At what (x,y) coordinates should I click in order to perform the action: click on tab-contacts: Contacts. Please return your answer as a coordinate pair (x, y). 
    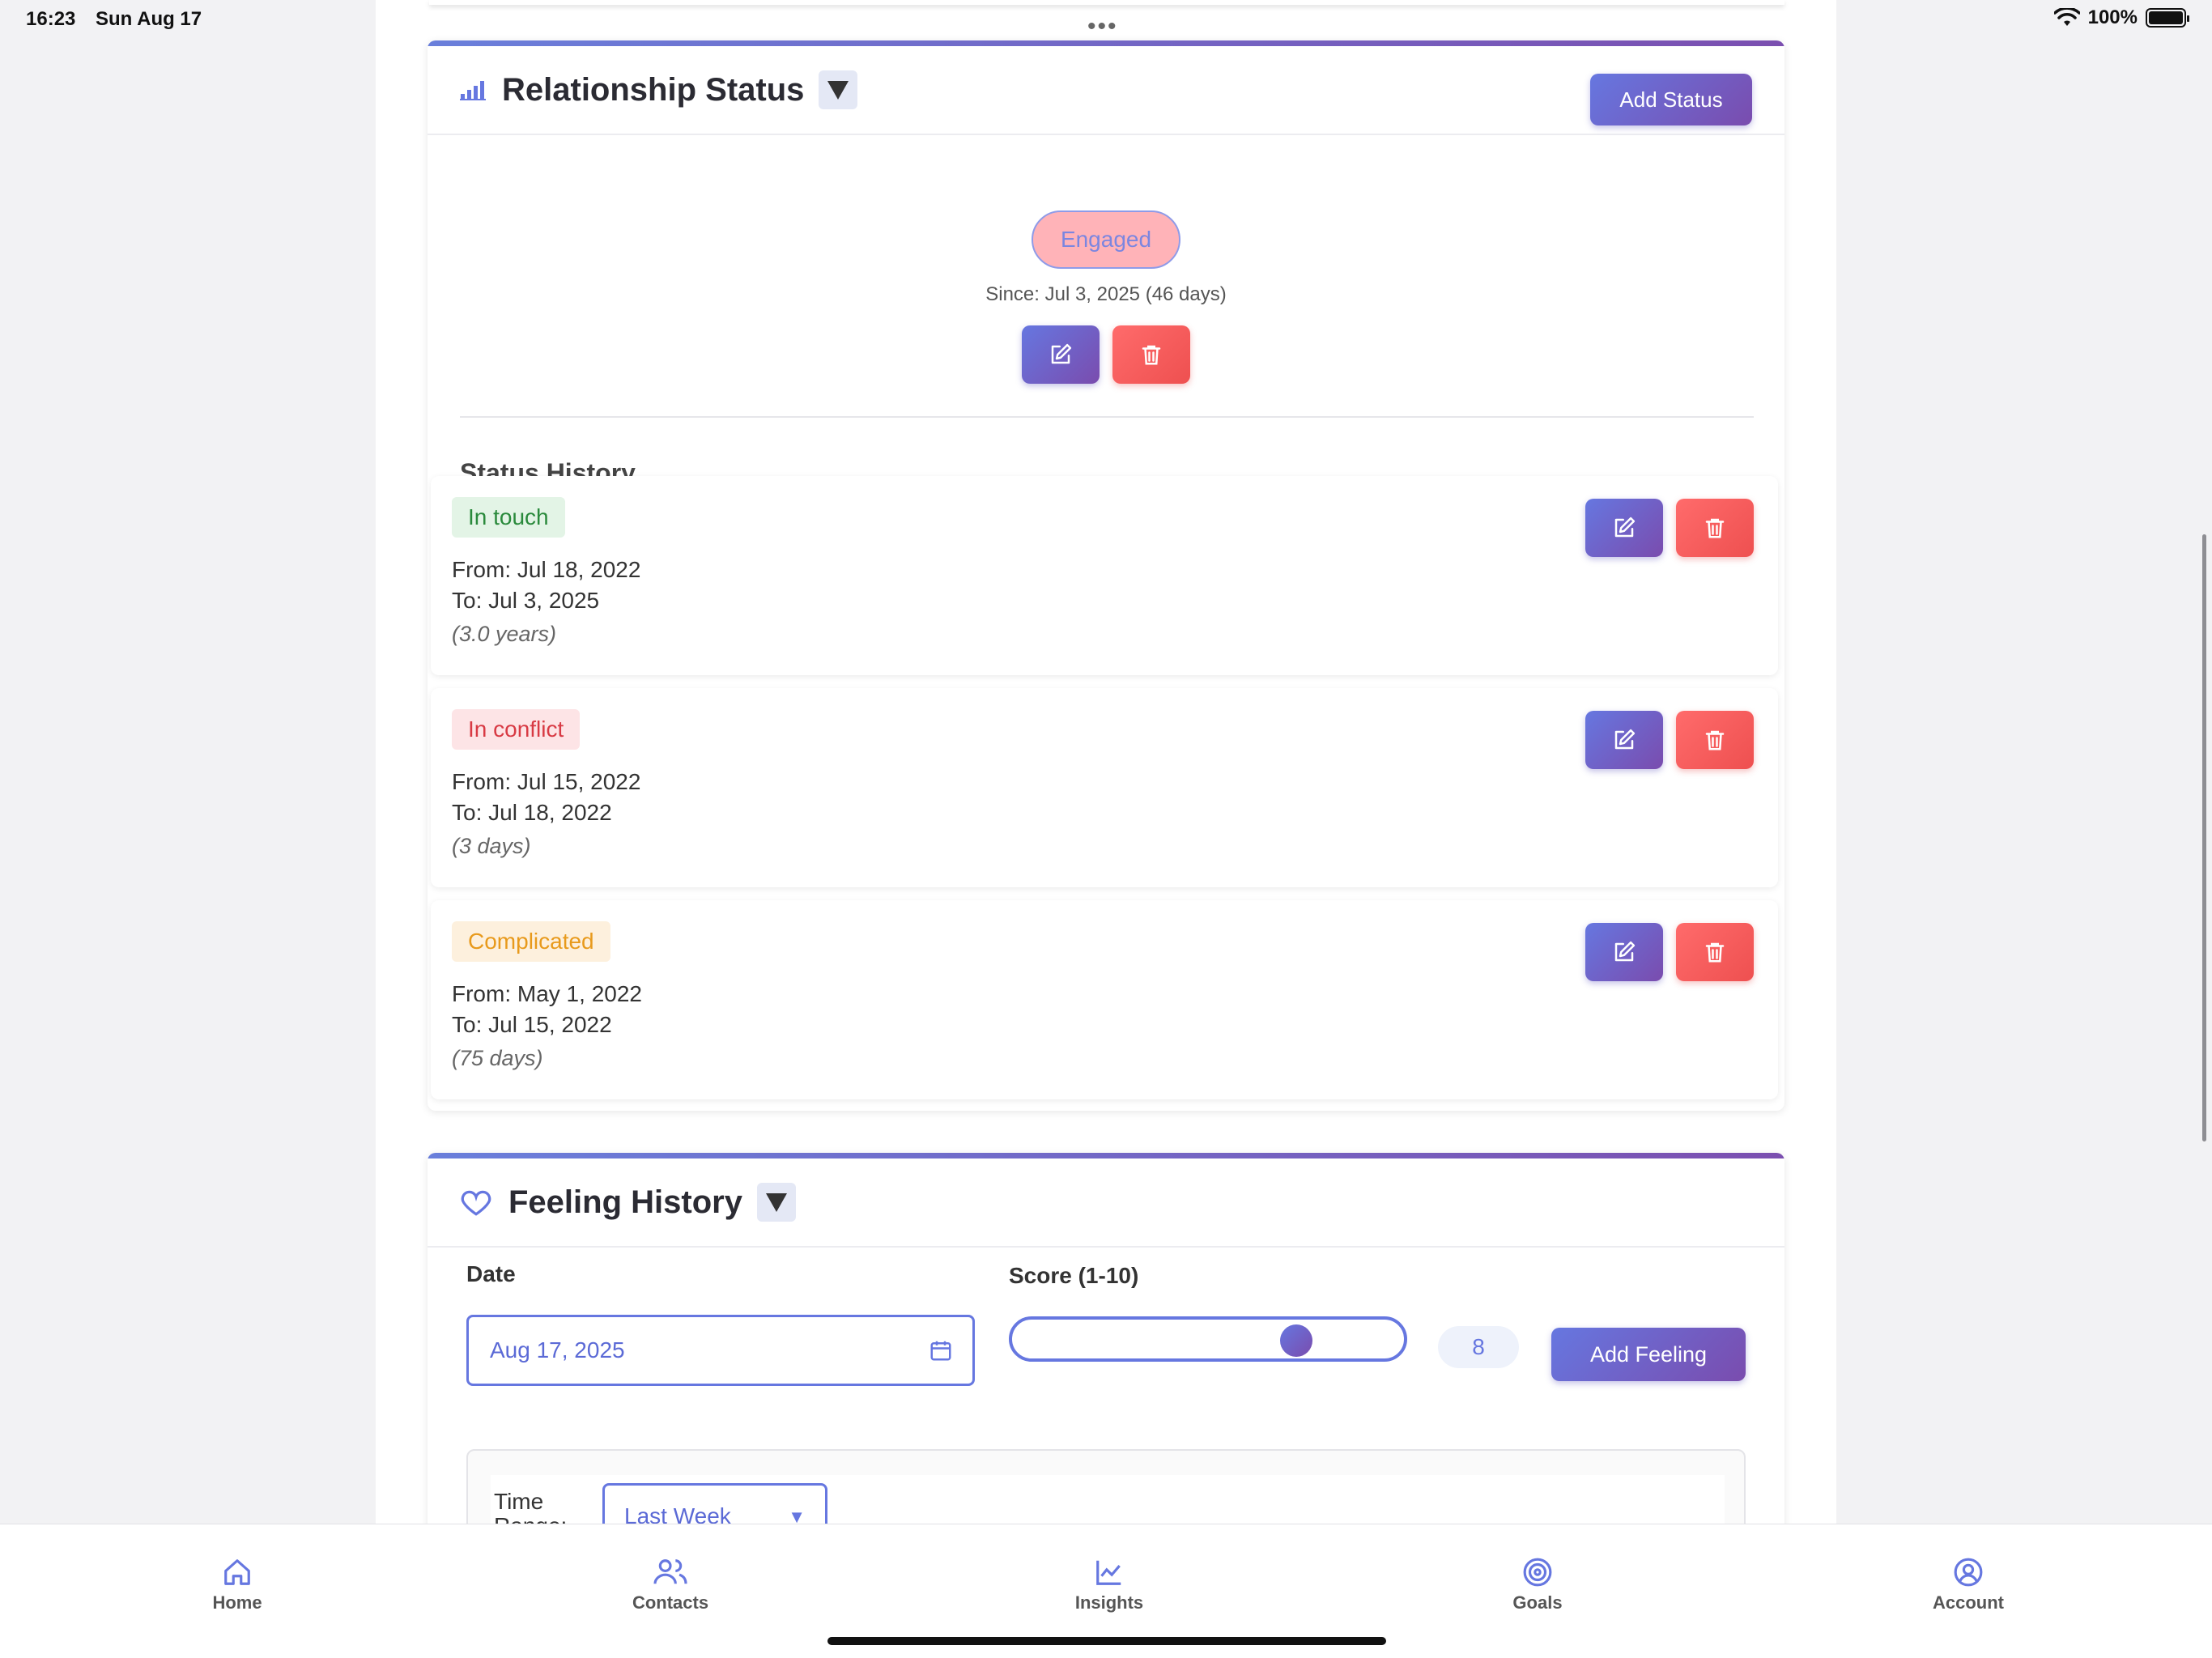
    Looking at the image, I should click on (670, 1568).